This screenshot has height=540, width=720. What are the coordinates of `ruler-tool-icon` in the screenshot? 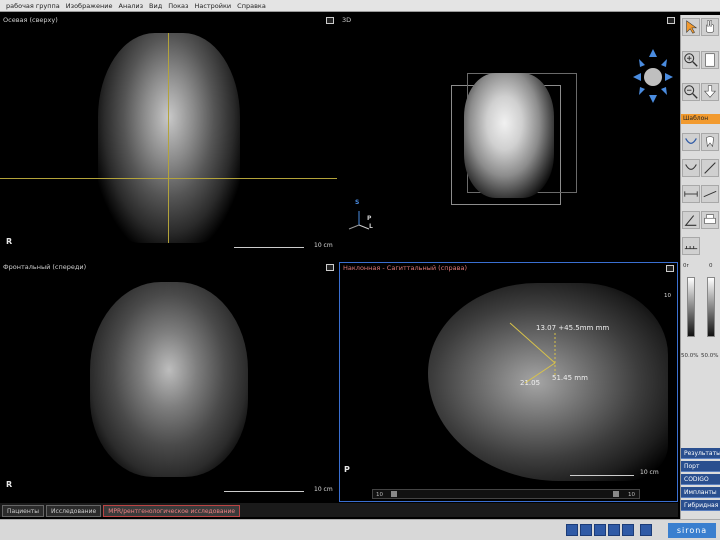 It's located at (710, 168).